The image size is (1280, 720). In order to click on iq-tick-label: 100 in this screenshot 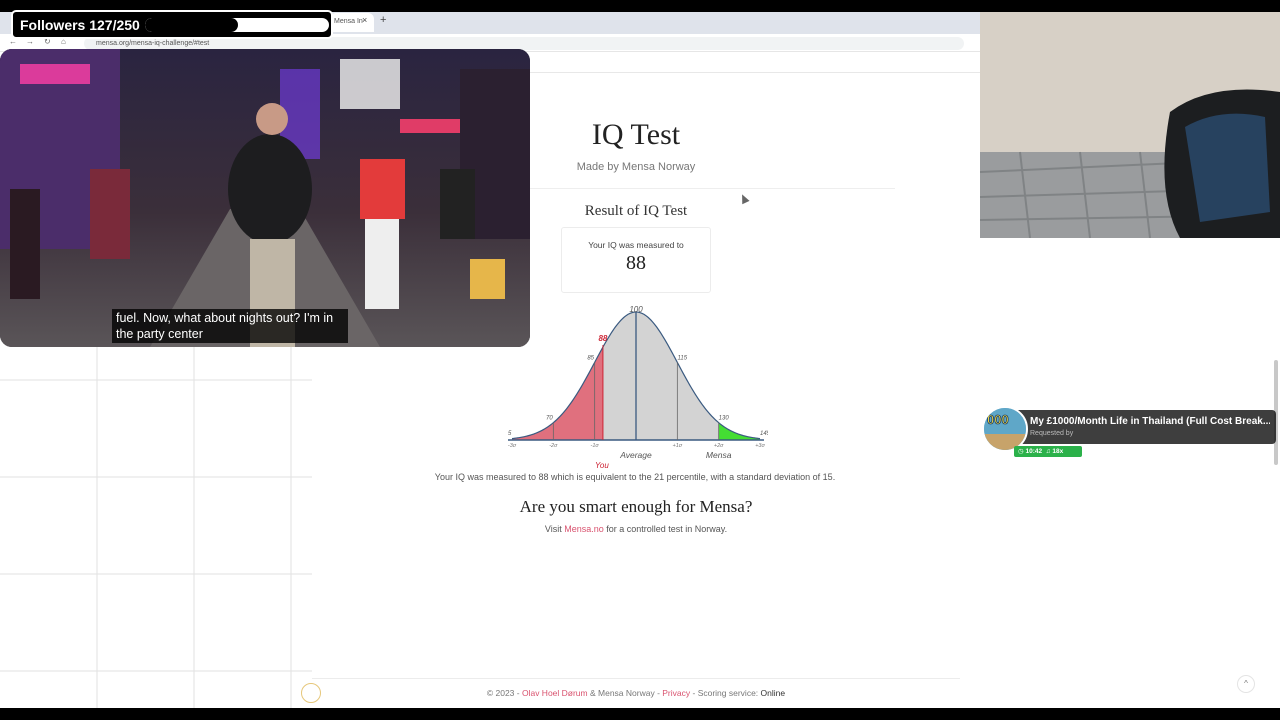, I will do `click(636, 309)`.